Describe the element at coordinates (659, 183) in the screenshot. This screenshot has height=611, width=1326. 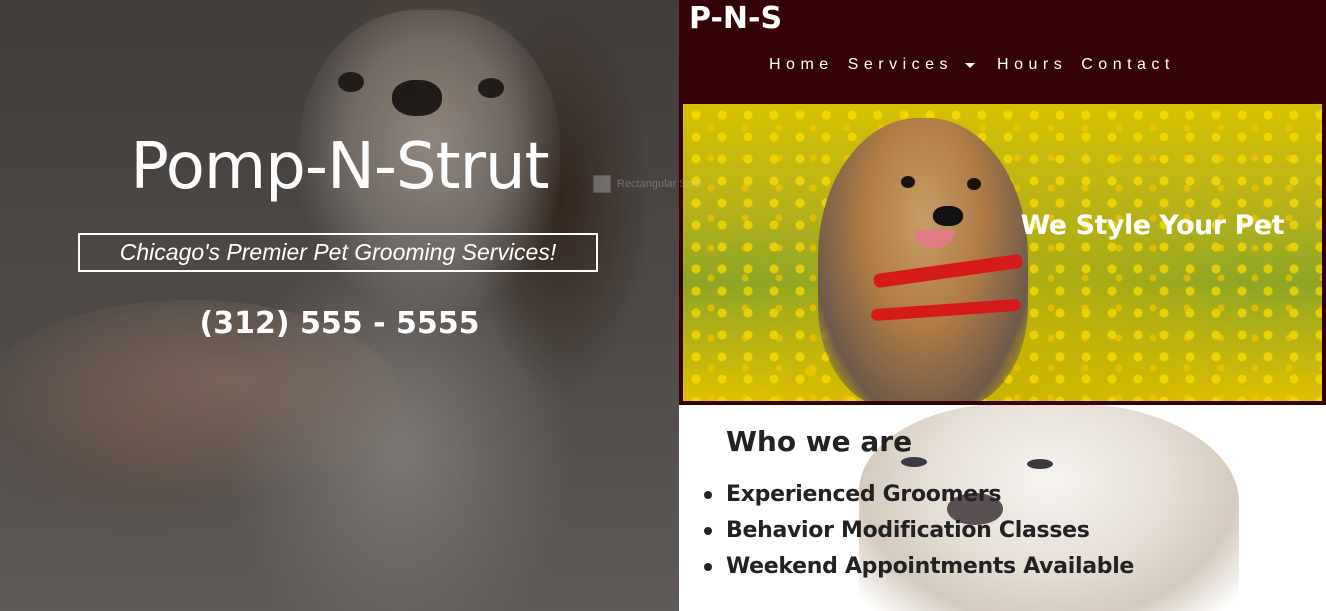
I see `broken-image-alt-text: Rectangular Snip` at that location.